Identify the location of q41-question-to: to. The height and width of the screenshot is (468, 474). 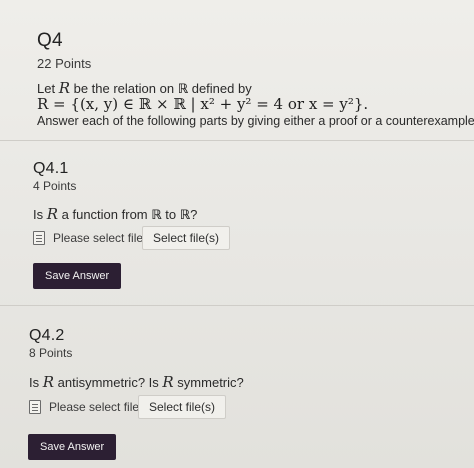
(170, 214).